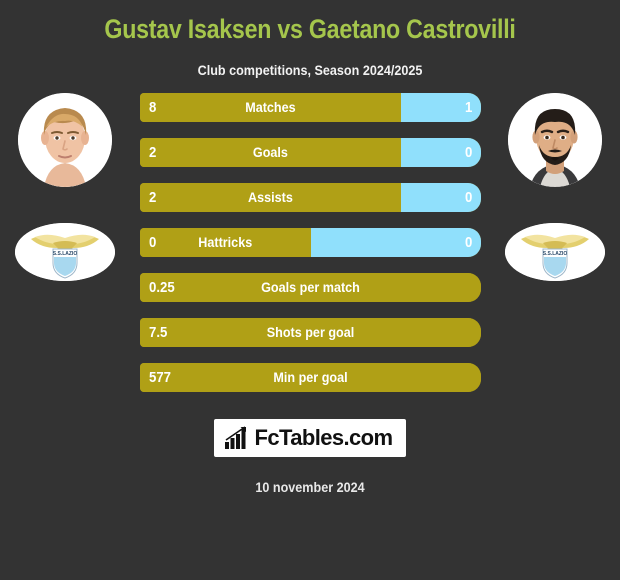 The width and height of the screenshot is (620, 580). What do you see at coordinates (270, 152) in the screenshot?
I see `stat-label: Goals` at bounding box center [270, 152].